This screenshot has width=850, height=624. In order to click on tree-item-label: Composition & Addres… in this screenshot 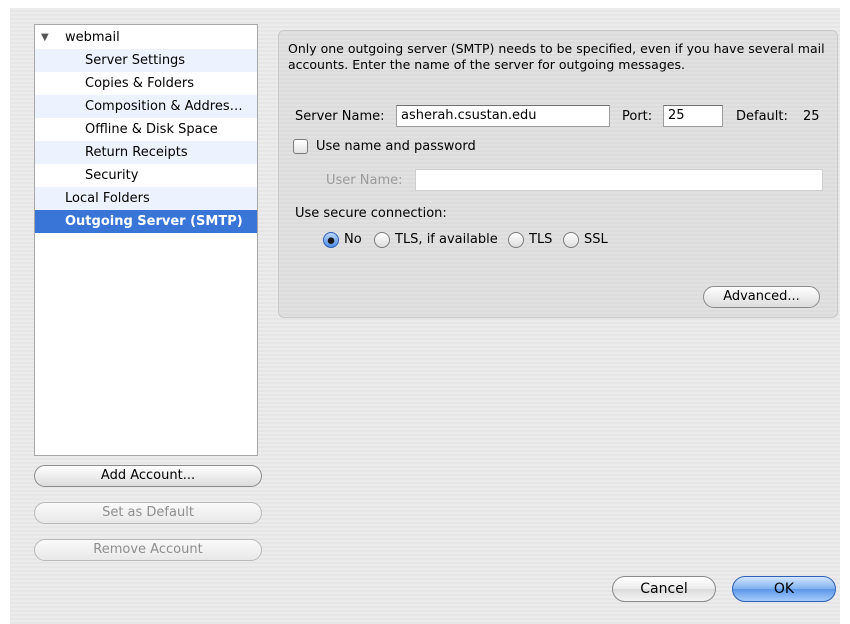, I will do `click(164, 106)`.